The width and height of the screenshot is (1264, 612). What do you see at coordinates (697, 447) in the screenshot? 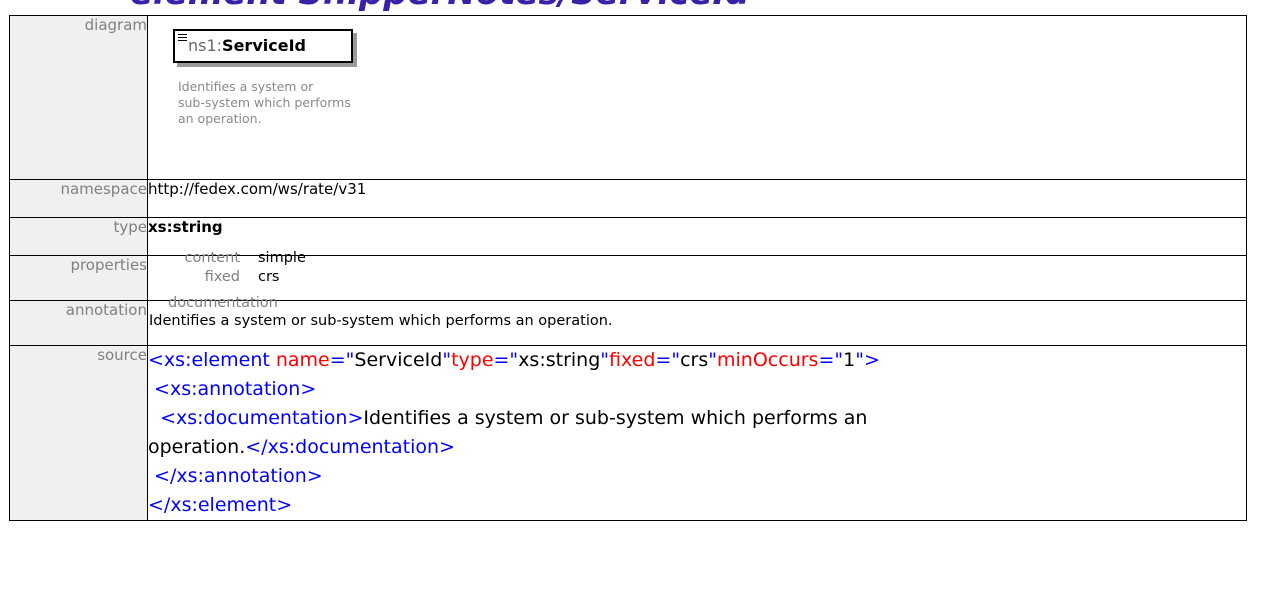
I see `source-line: operation.</xs:documentation>` at bounding box center [697, 447].